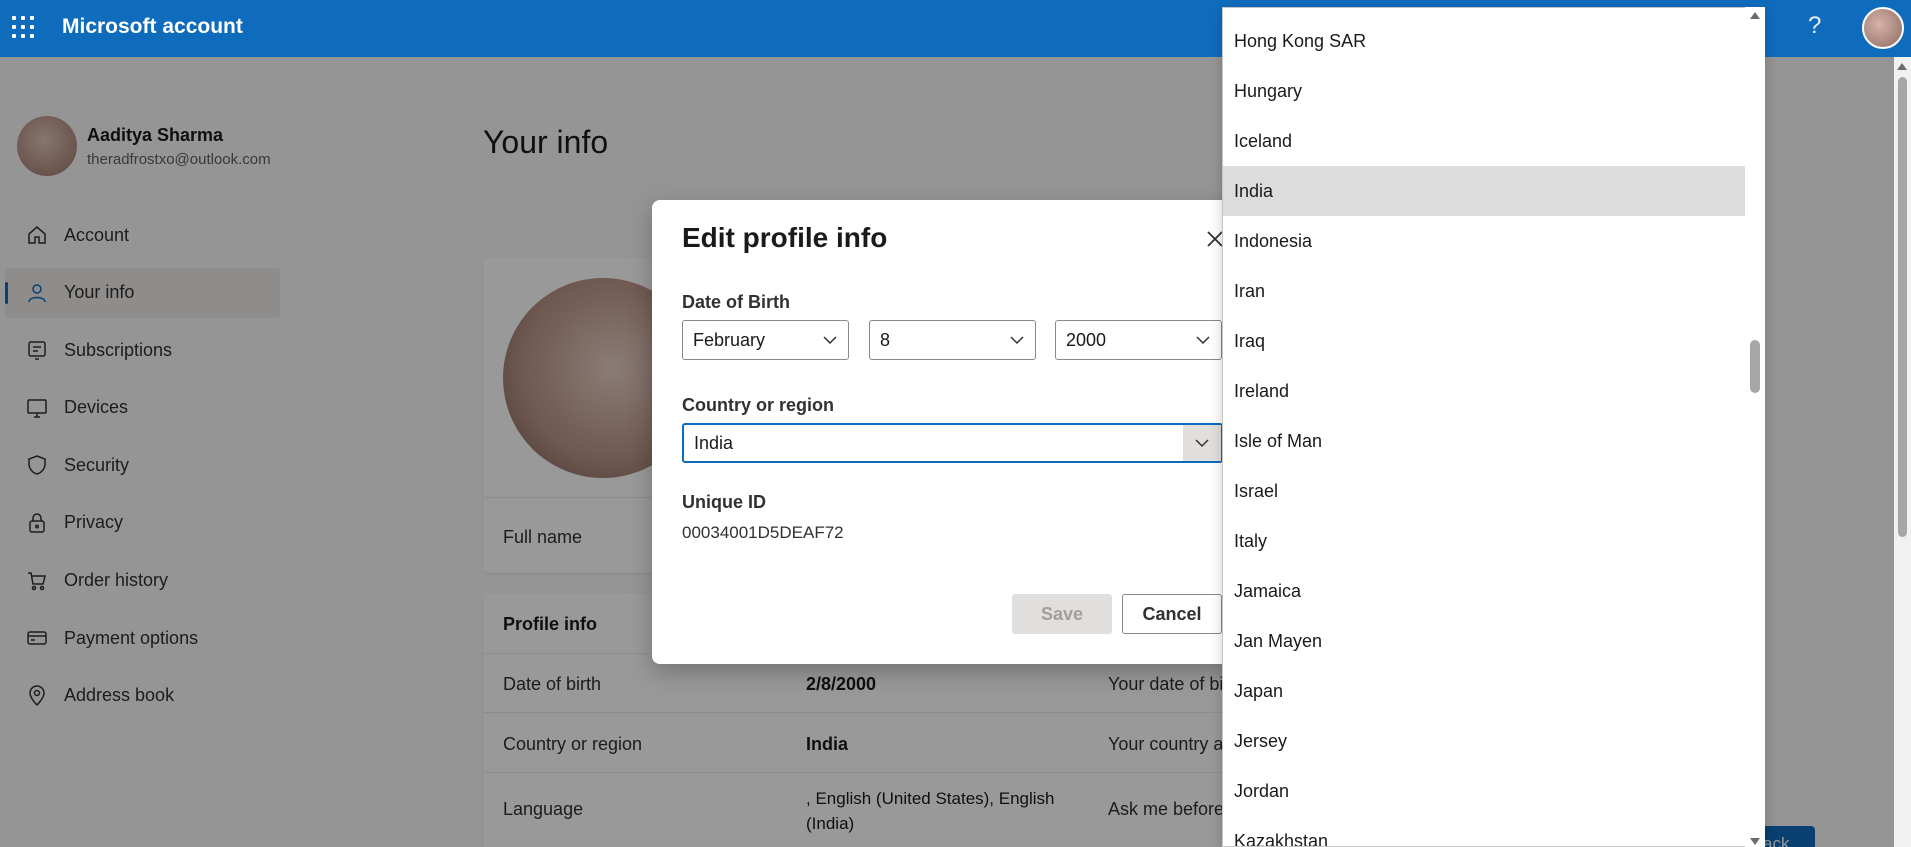  Describe the element at coordinates (1485, 41) in the screenshot. I see `option-hong-kong-sar: Hong Kong SAR` at that location.